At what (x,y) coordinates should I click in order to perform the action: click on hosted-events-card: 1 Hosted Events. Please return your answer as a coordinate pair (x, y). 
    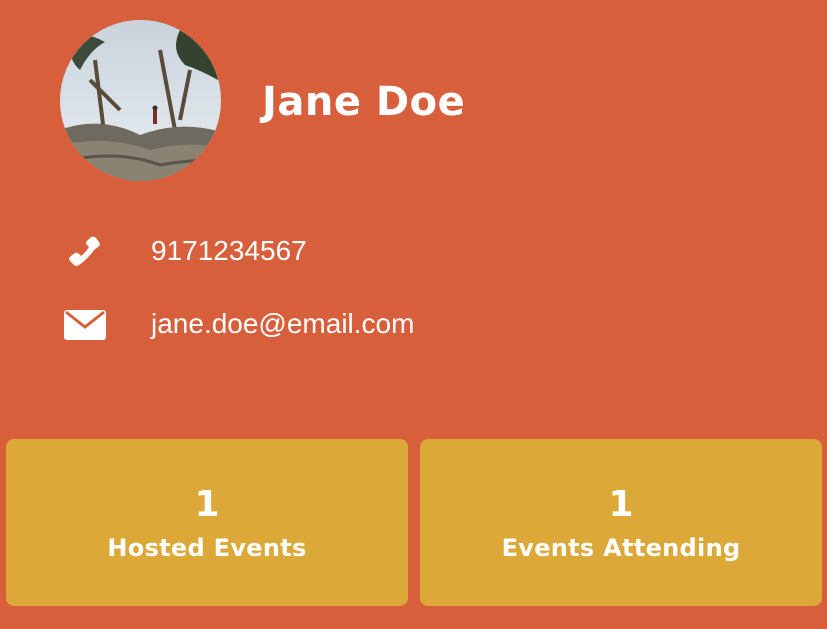
    Looking at the image, I should click on (207, 522).